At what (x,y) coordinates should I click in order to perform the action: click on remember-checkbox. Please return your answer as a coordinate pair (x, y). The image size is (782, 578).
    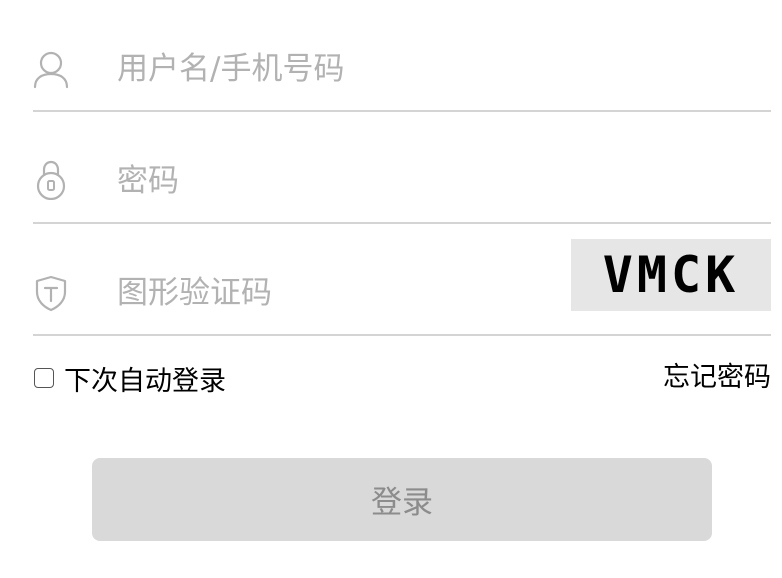
    Looking at the image, I should click on (44, 378).